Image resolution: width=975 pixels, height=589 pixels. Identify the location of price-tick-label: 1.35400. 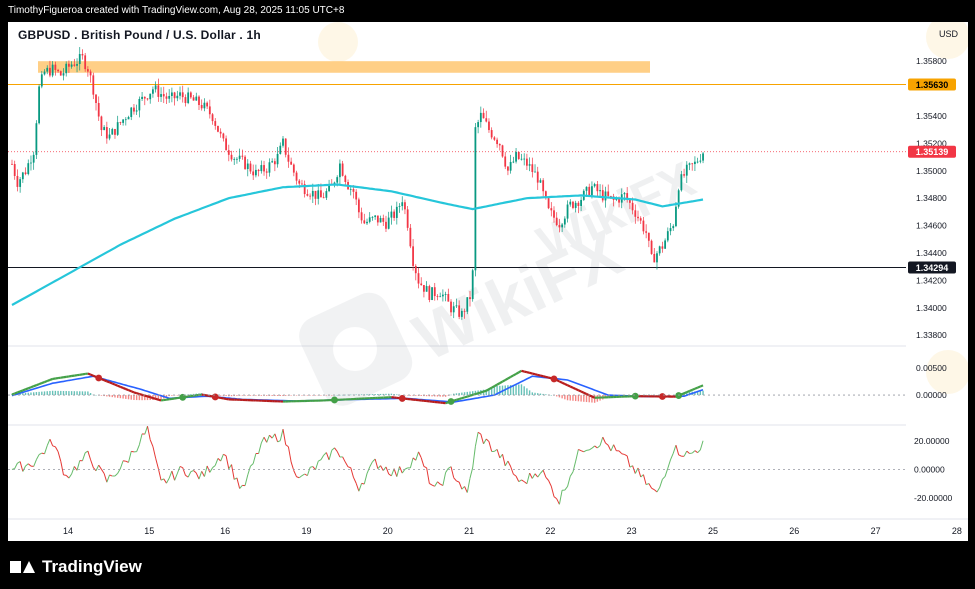
(931, 116).